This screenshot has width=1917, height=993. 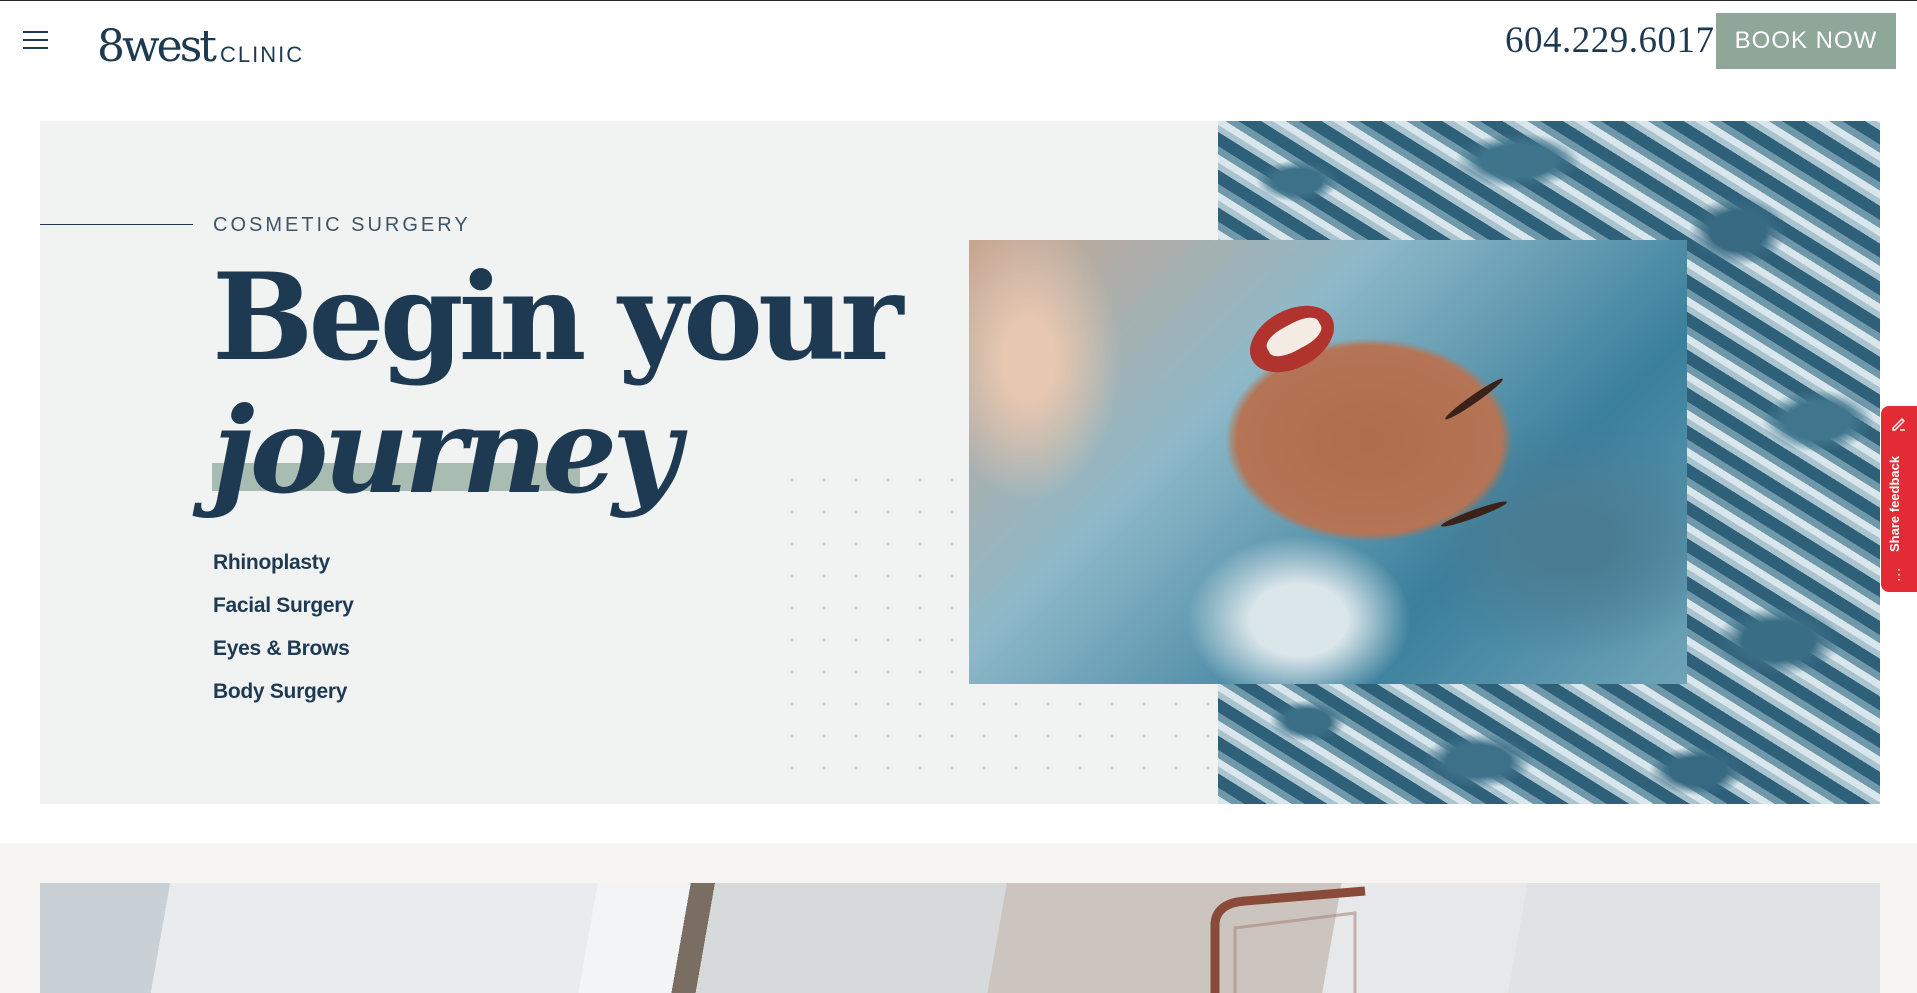 What do you see at coordinates (1806, 41) in the screenshot?
I see `book-now-button: BOOK NOW` at bounding box center [1806, 41].